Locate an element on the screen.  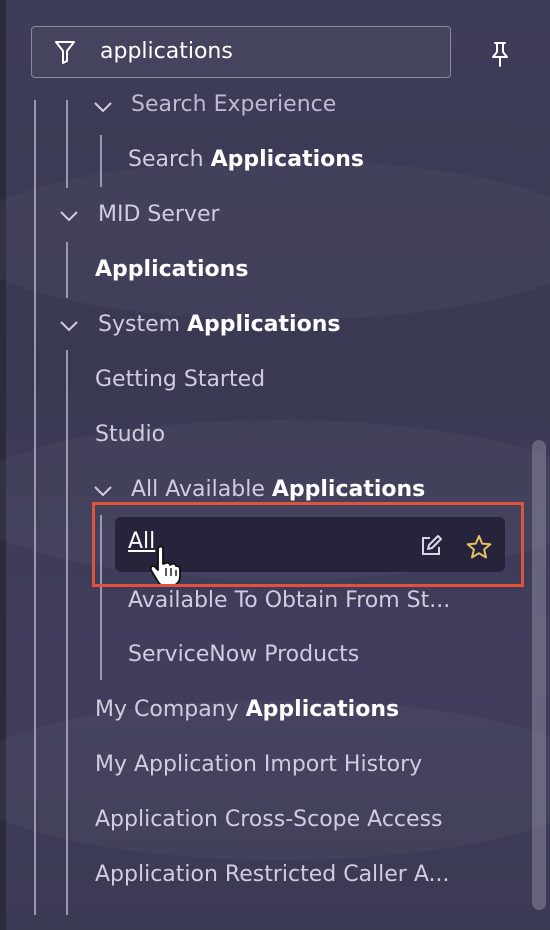
filter-search-box is located at coordinates (241, 52).